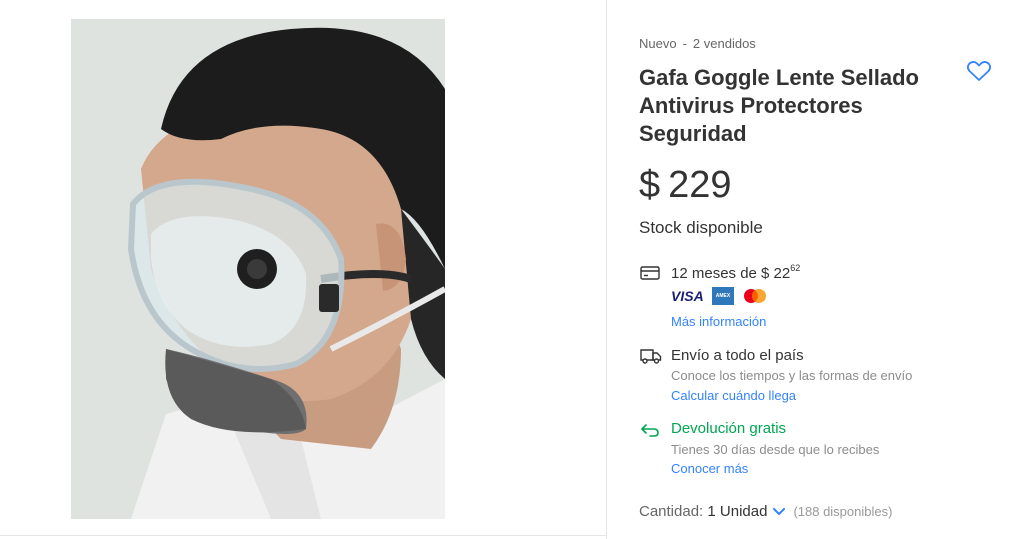  What do you see at coordinates (729, 428) in the screenshot?
I see `returns-title: Devolución gratis` at bounding box center [729, 428].